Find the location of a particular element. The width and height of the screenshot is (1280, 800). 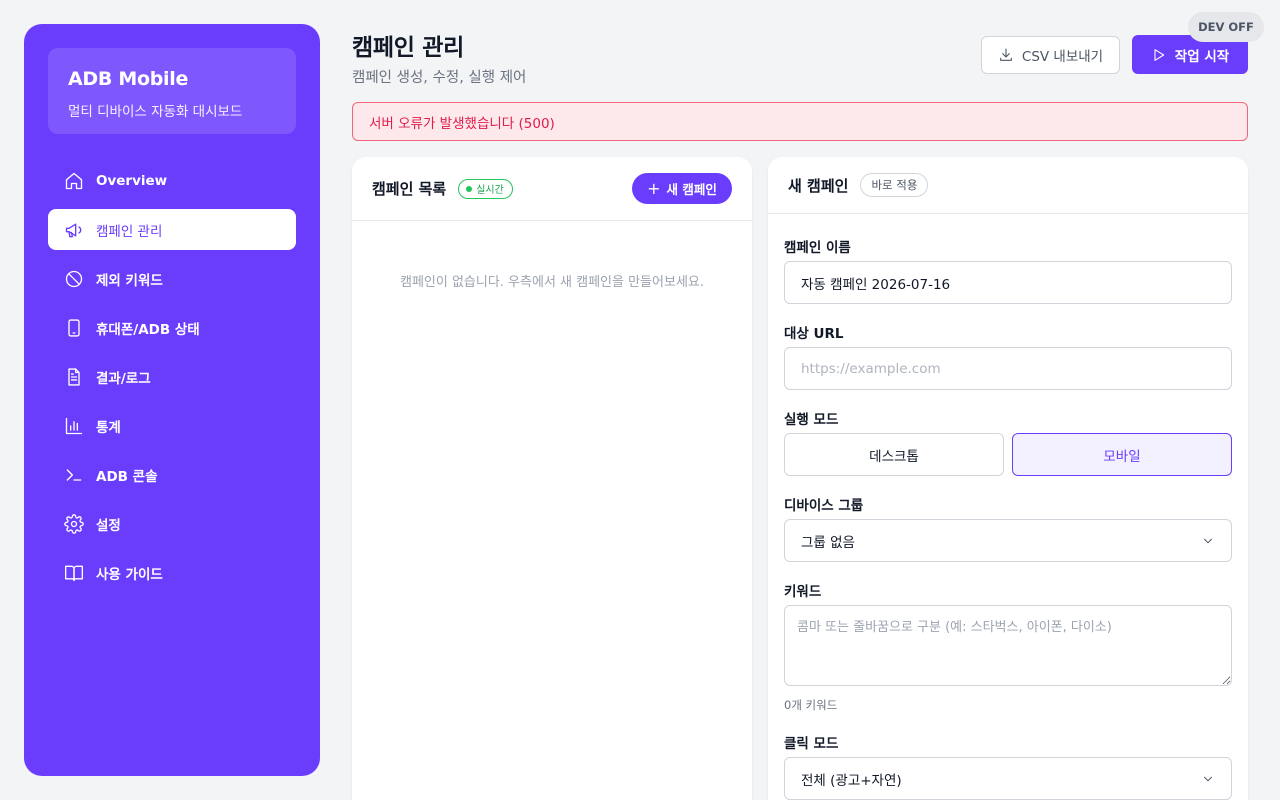

megaphone-icon is located at coordinates (74, 230).